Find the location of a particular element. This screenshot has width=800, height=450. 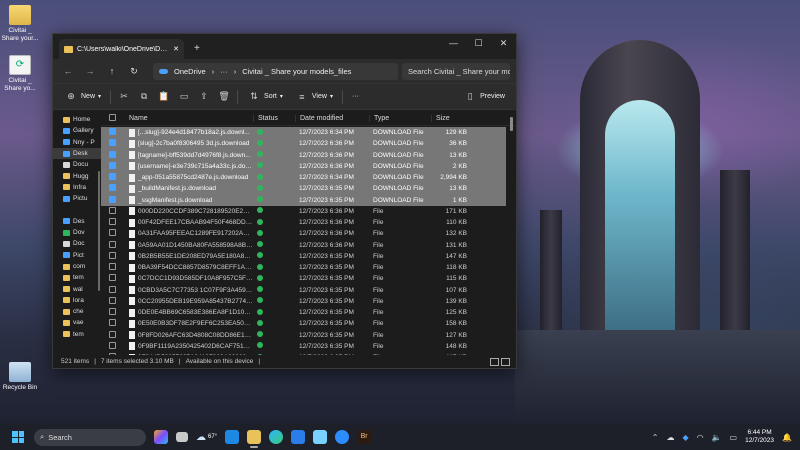

view-button: ≡ View ▾ is located at coordinates (314, 97).